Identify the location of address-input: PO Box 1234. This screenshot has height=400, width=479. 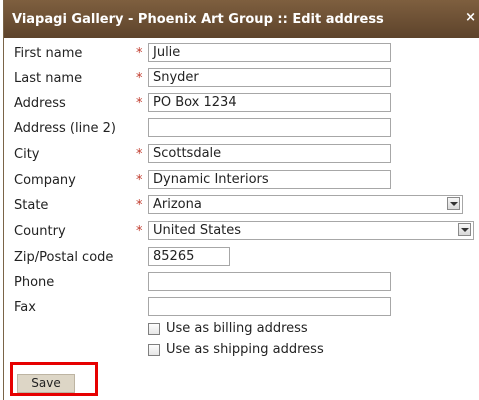
(269, 102).